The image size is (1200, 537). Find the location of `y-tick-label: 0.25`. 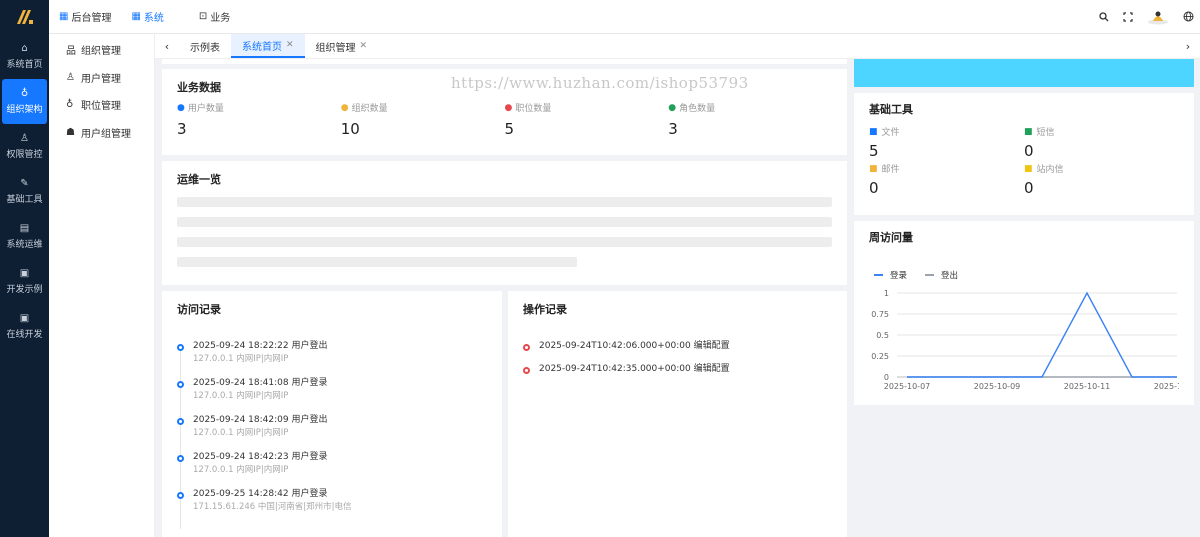

y-tick-label: 0.25 is located at coordinates (880, 356).